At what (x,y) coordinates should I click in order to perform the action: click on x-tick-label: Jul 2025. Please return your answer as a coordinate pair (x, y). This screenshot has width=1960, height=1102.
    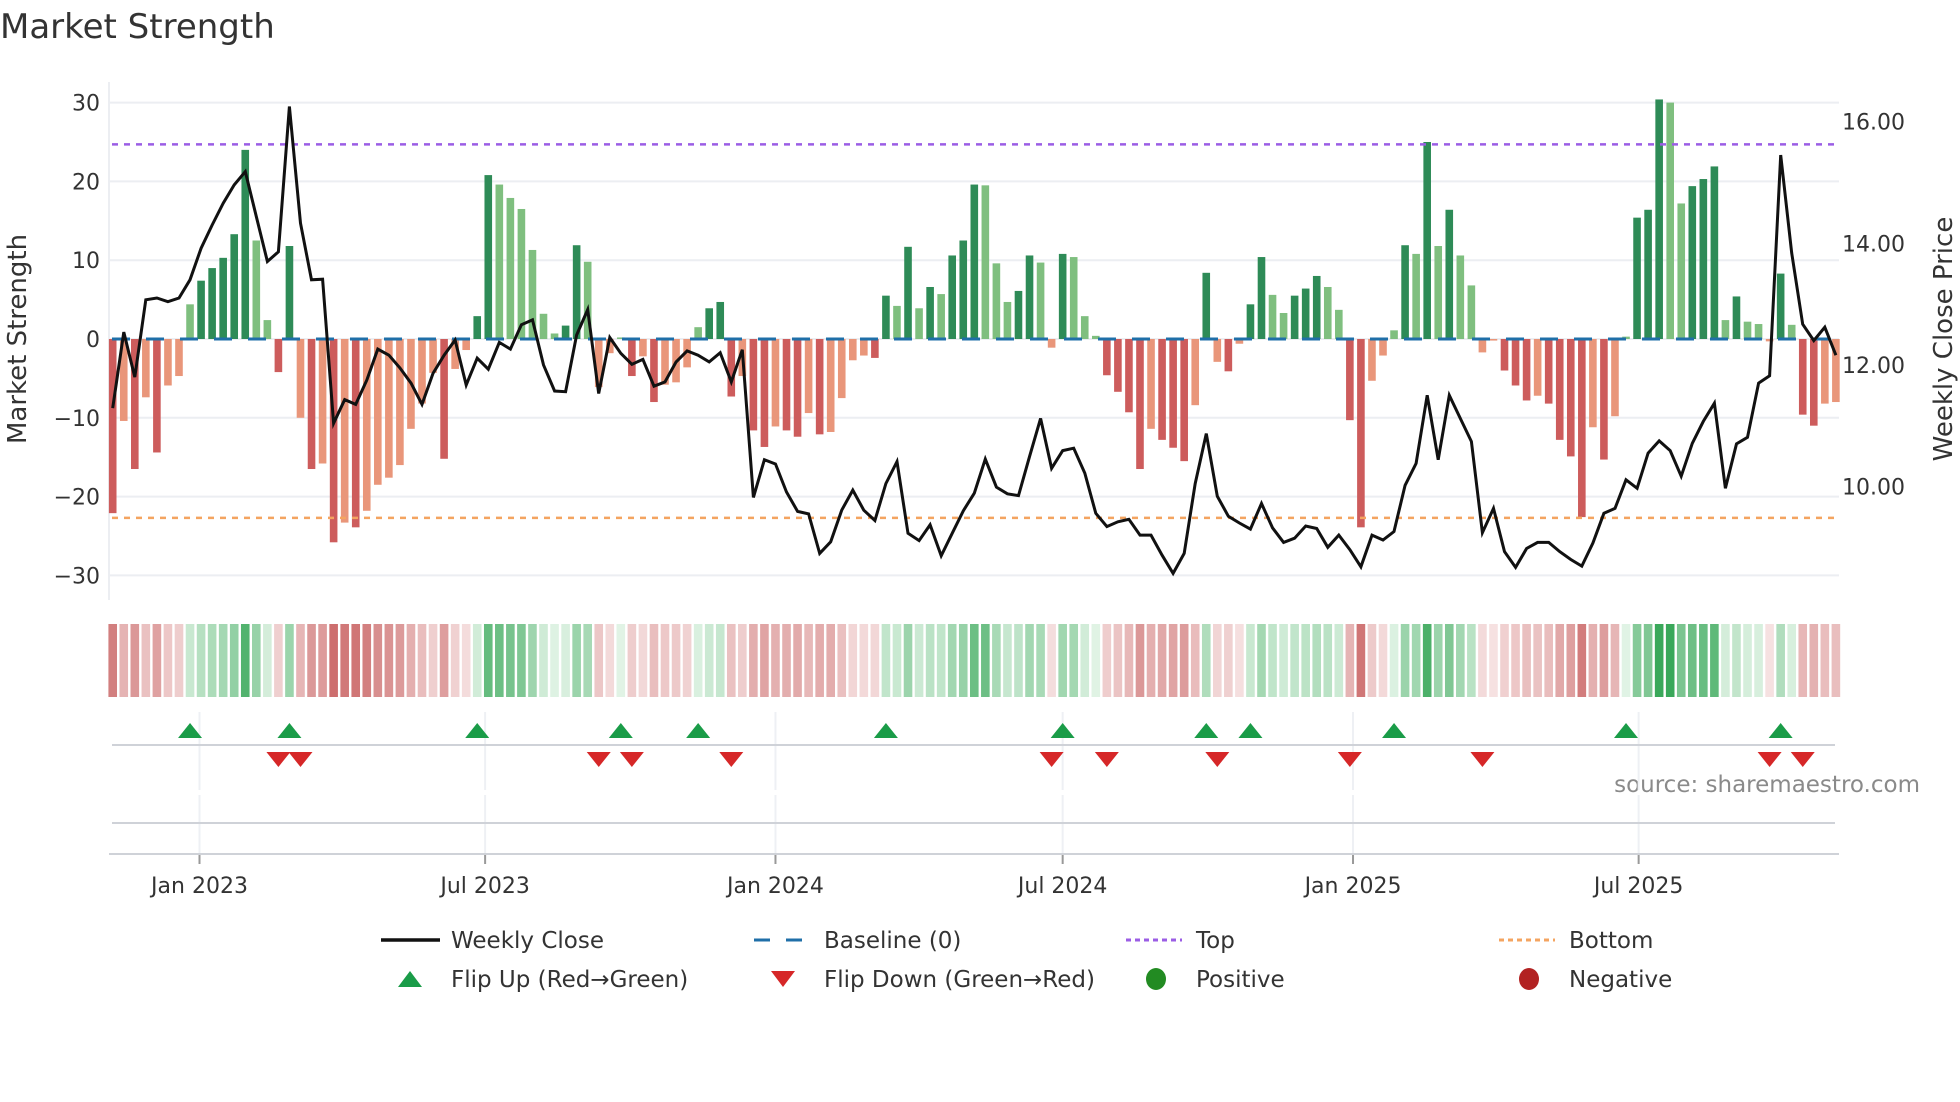
    Looking at the image, I should click on (1638, 886).